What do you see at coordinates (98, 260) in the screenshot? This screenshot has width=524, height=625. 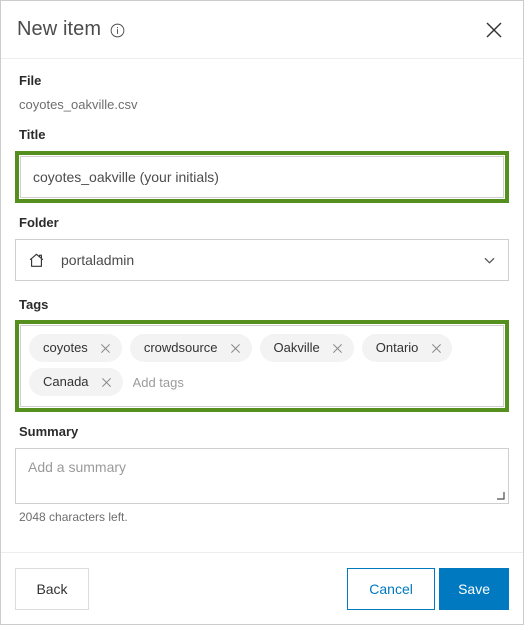 I see `folder-select-value: portaladmin` at bounding box center [98, 260].